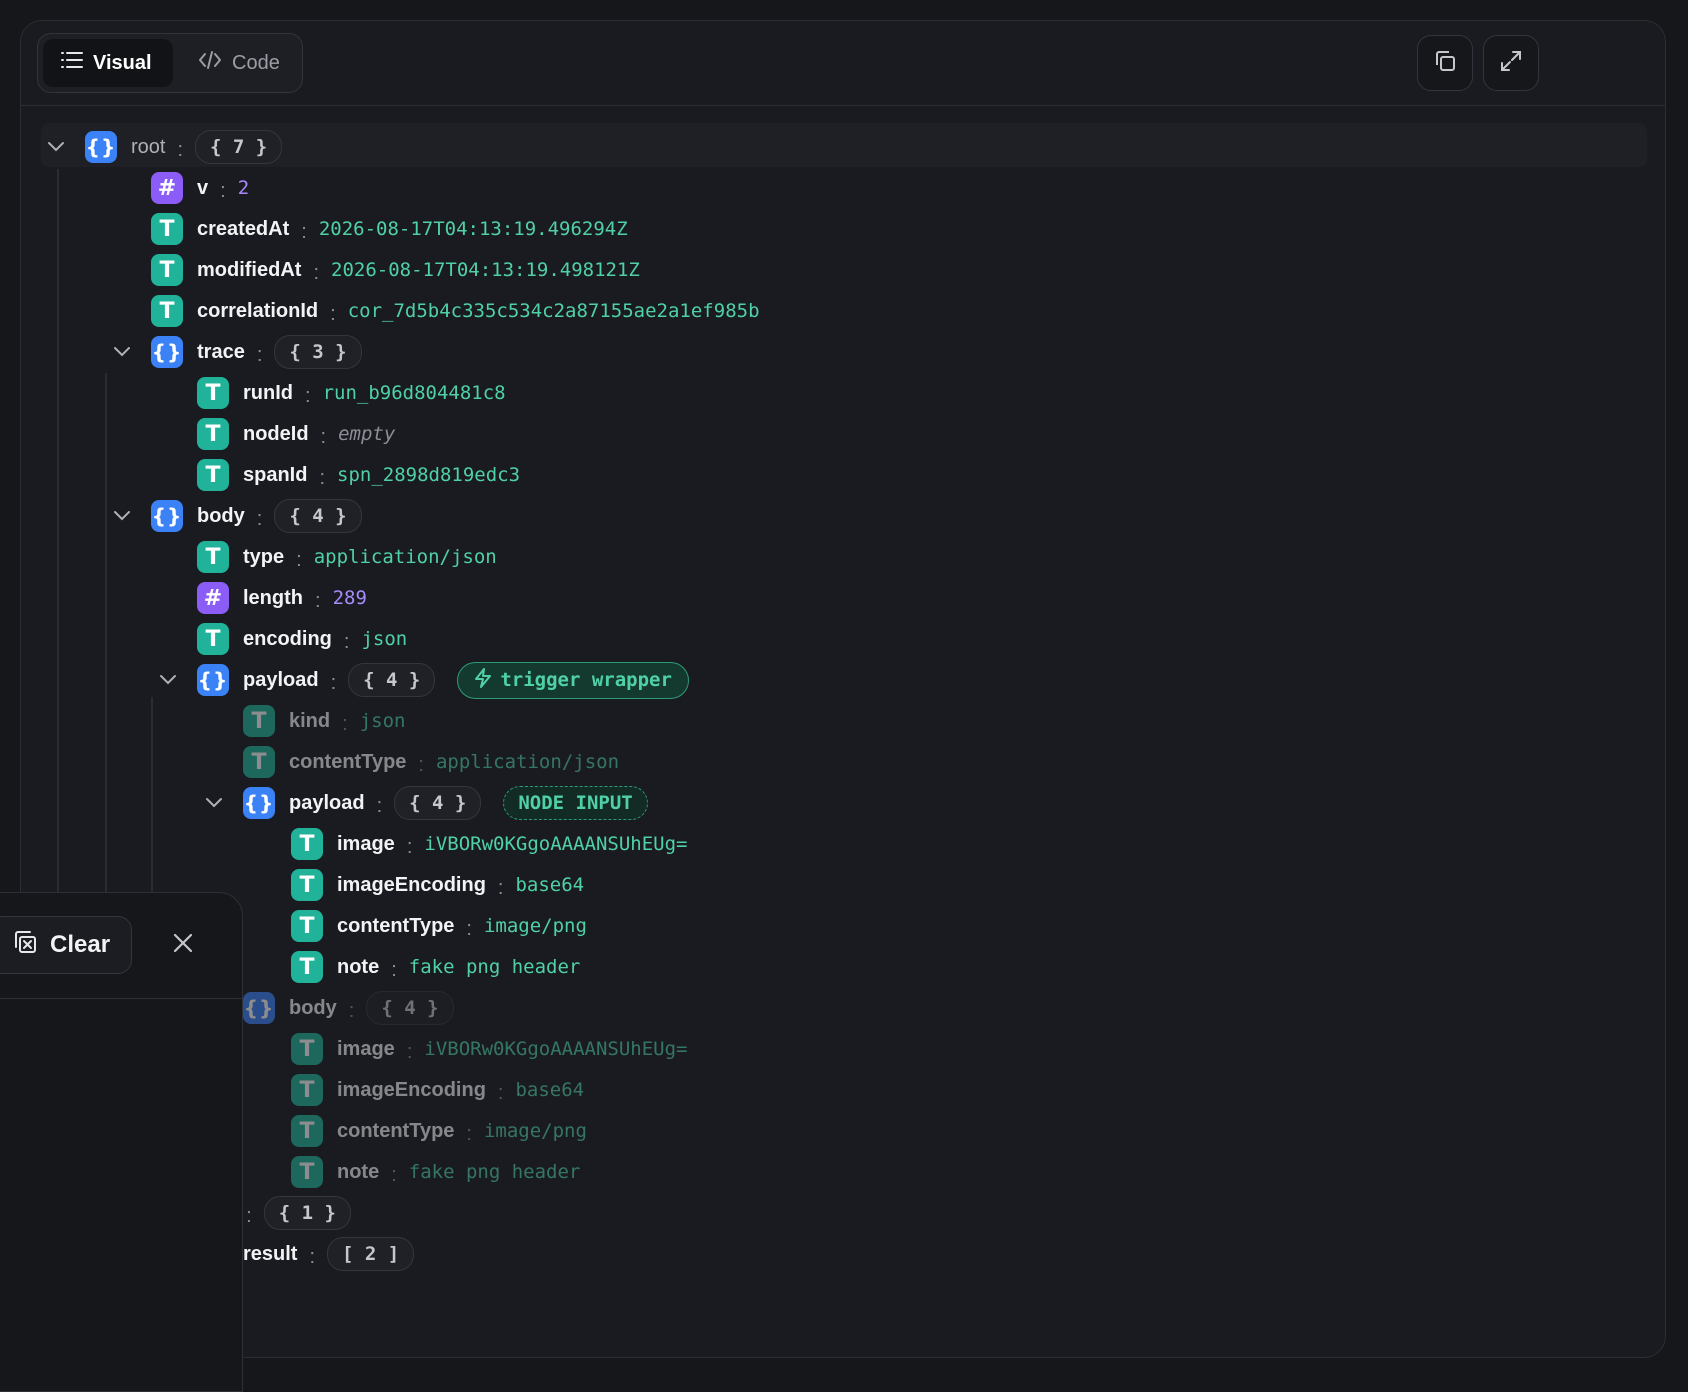 This screenshot has height=1392, width=1688. I want to click on node-value: iVBORw0KGgoAAAANSUhEUg=, so click(556, 844).